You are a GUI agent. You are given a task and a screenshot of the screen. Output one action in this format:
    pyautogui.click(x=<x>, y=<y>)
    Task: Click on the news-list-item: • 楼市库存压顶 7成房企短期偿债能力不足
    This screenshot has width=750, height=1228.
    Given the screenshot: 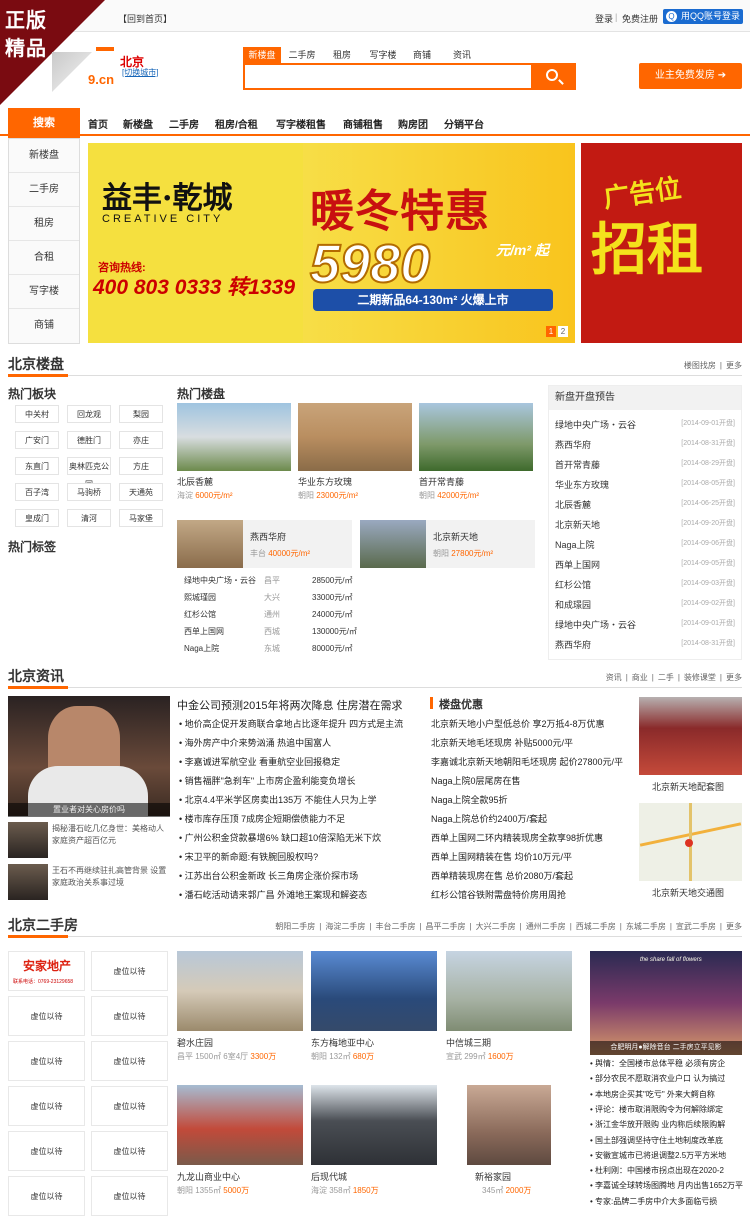 What is the action you would take?
    pyautogui.click(x=262, y=818)
    